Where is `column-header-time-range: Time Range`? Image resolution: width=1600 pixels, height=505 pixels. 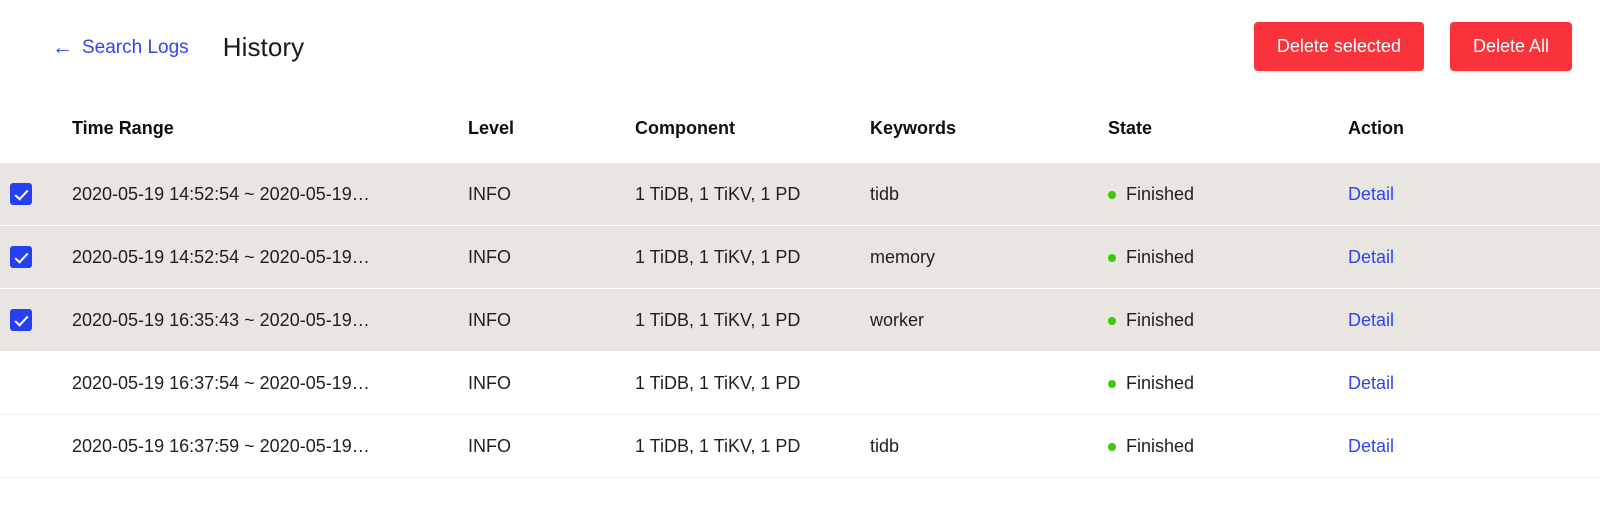 column-header-time-range: Time Range is located at coordinates (270, 128).